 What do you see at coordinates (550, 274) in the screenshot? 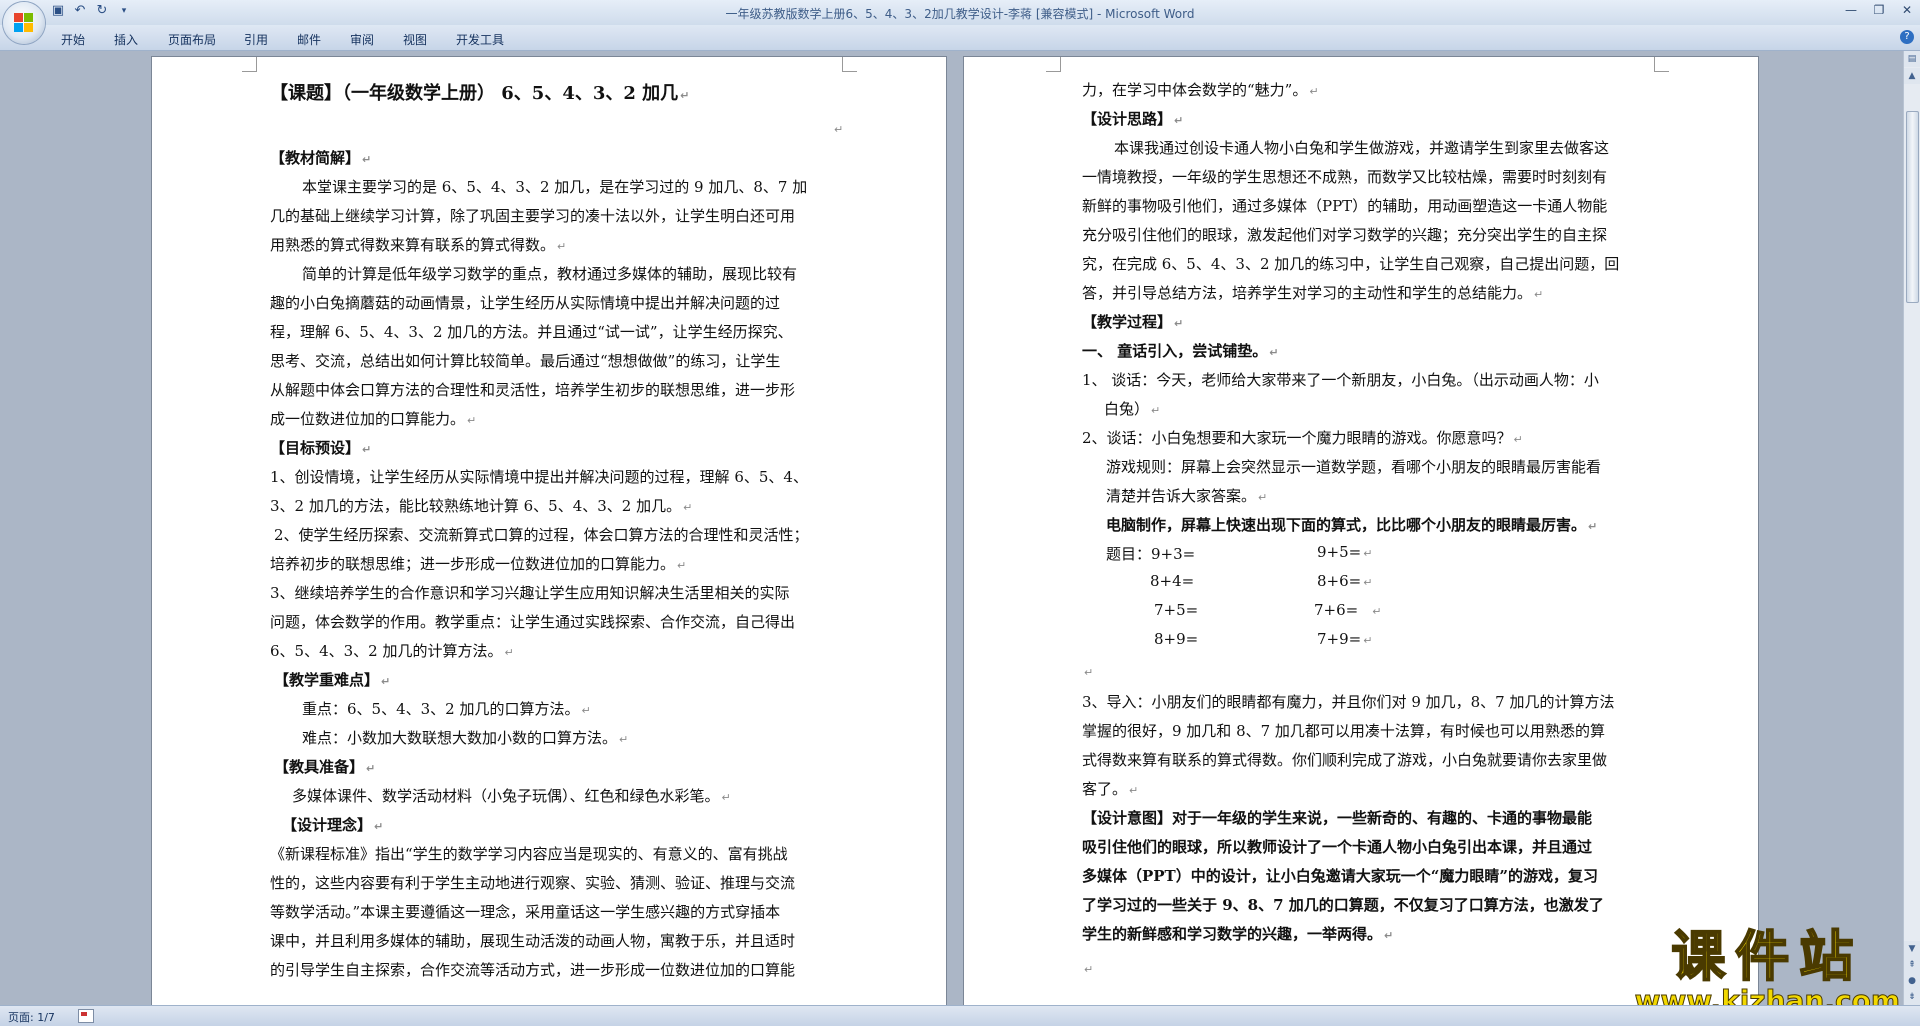
I see `paragraph-line: 简单的计算是低年级学习数学的重点，教材通过多媒体的辅助，展现比较有` at bounding box center [550, 274].